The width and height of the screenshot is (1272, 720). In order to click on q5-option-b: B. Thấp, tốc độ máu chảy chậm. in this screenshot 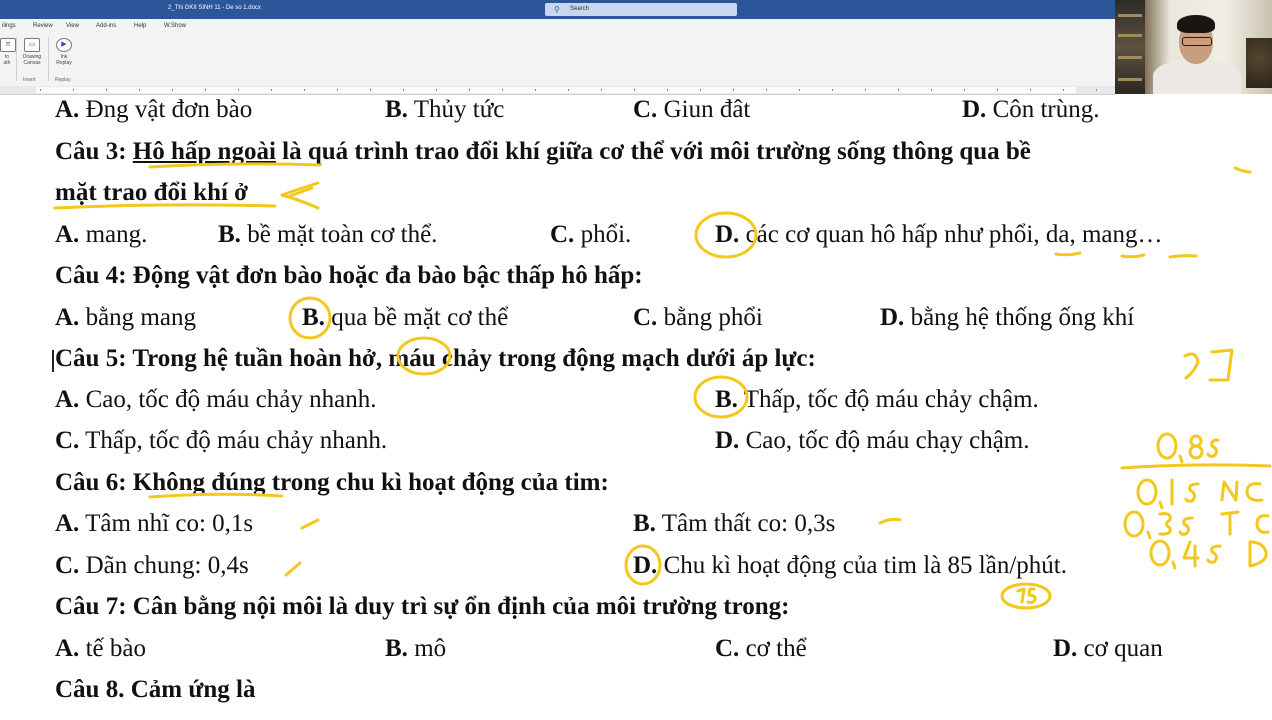, I will do `click(877, 399)`.